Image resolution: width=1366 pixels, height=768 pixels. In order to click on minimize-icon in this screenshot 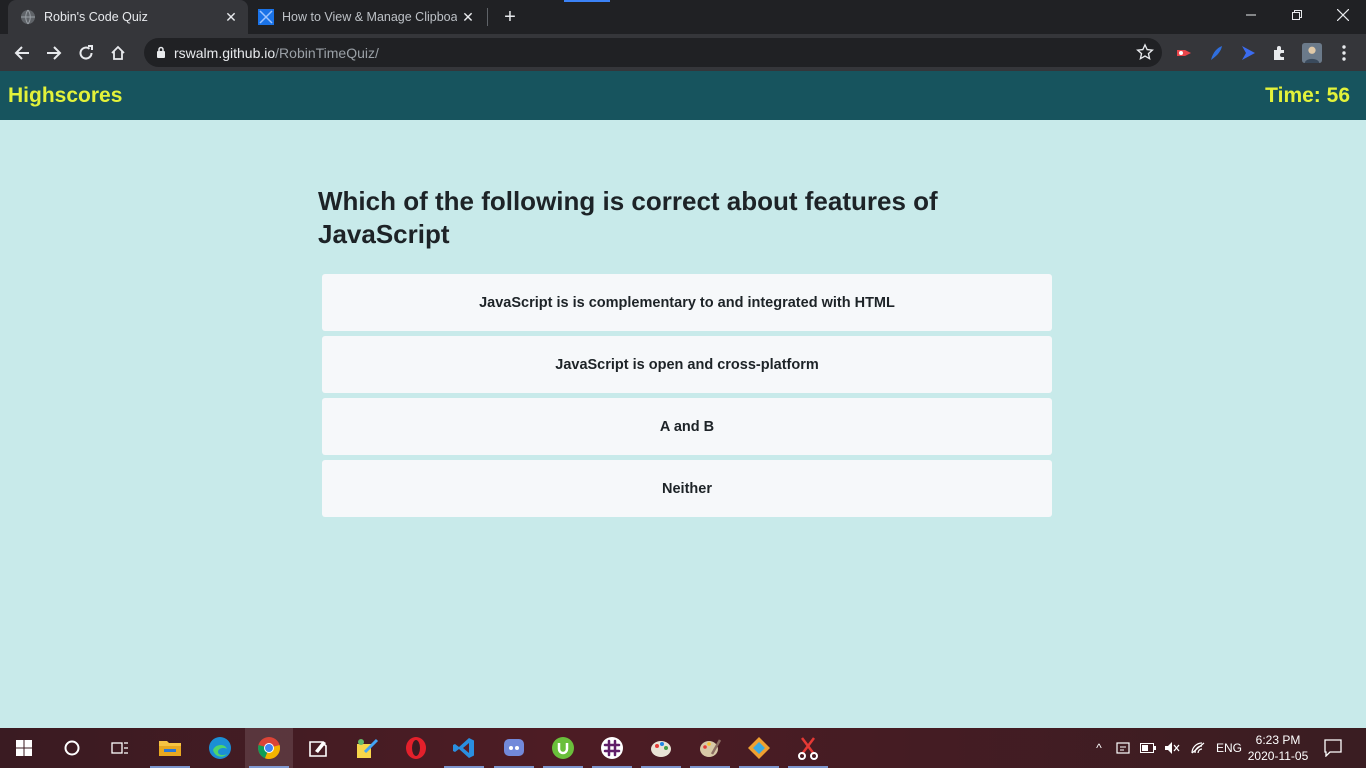, I will do `click(1251, 15)`.